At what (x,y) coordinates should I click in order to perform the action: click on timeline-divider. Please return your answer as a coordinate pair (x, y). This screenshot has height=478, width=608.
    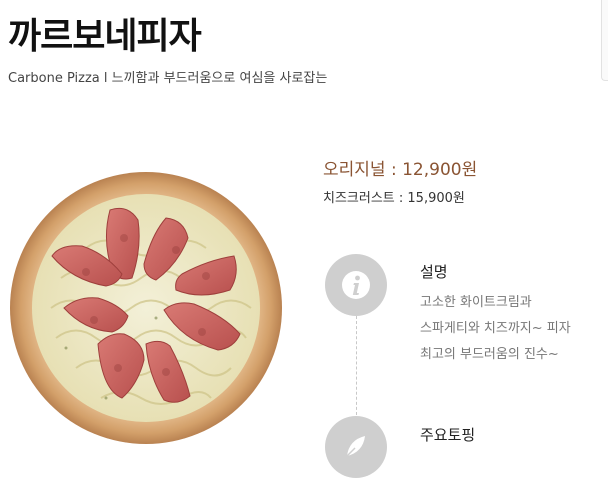
    Looking at the image, I should click on (356, 368).